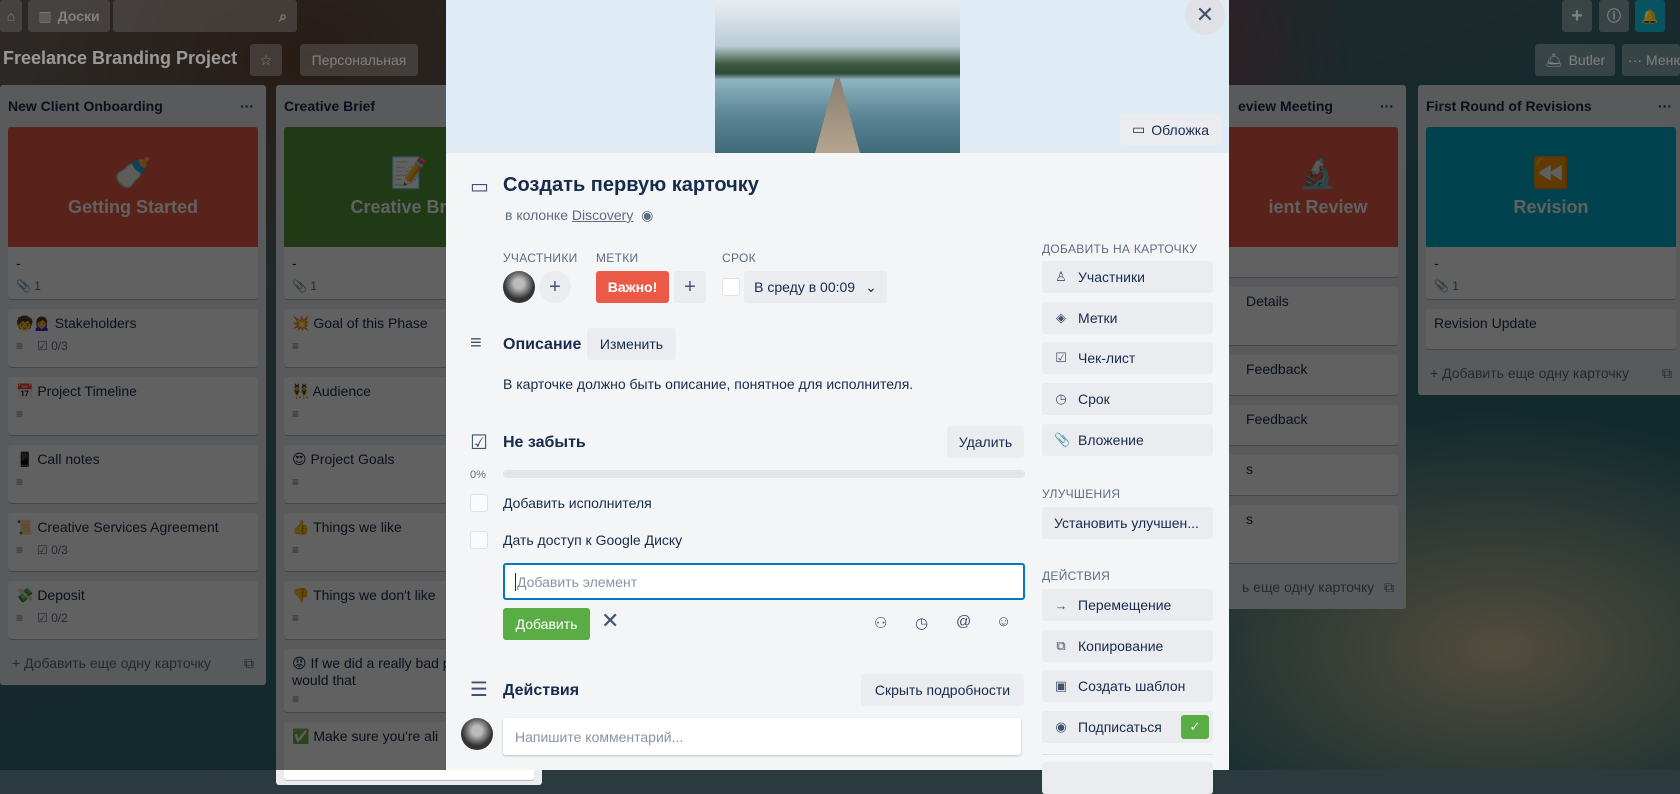 This screenshot has height=794, width=1680. What do you see at coordinates (1170, 129) in the screenshot?
I see `cover-button: ▭ Обложка` at bounding box center [1170, 129].